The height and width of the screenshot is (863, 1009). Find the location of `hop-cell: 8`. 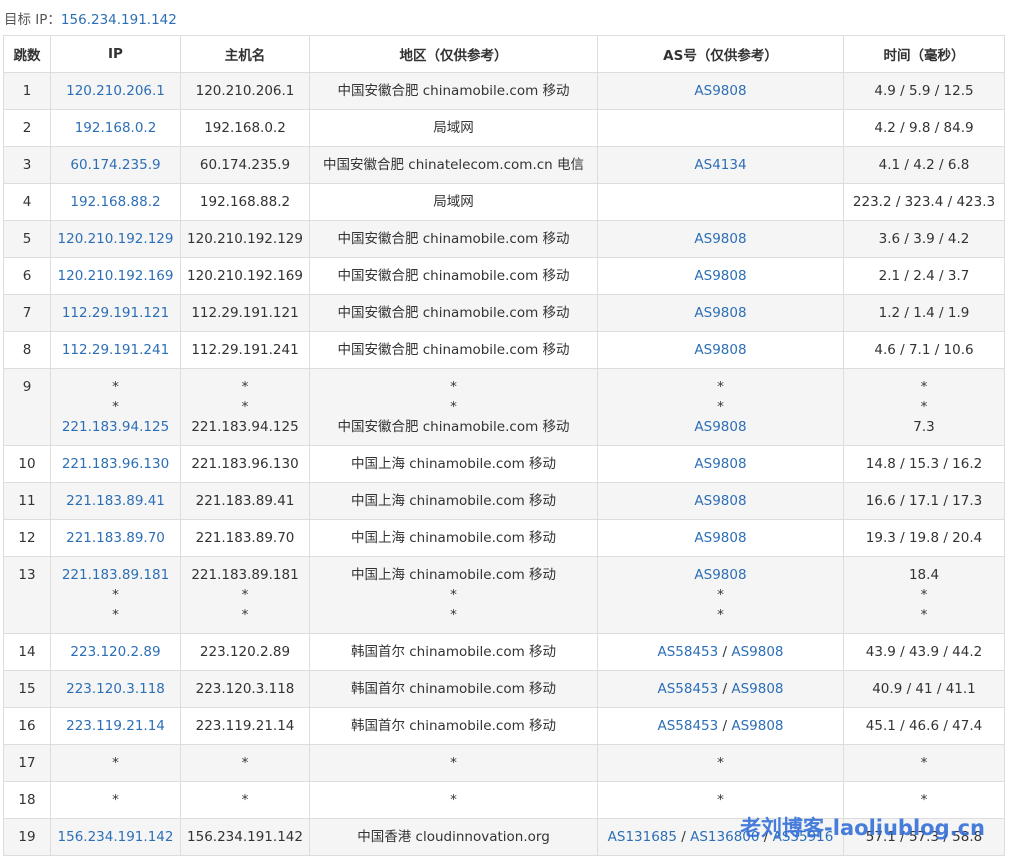

hop-cell: 8 is located at coordinates (27, 350).